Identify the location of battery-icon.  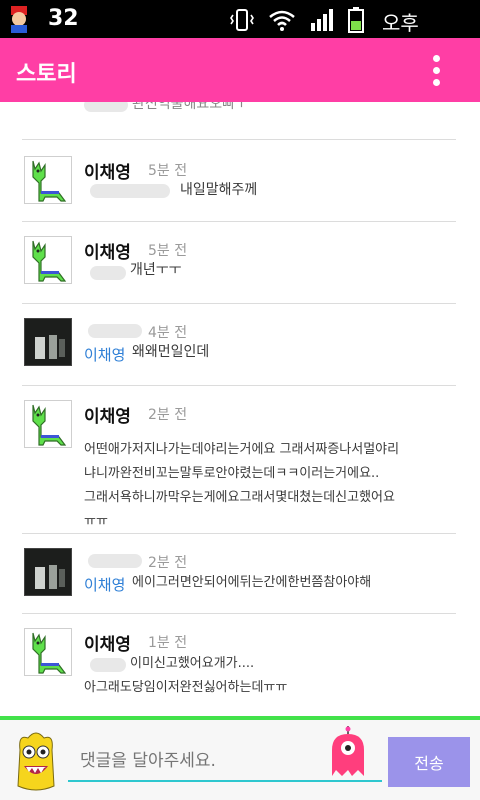
(356, 20).